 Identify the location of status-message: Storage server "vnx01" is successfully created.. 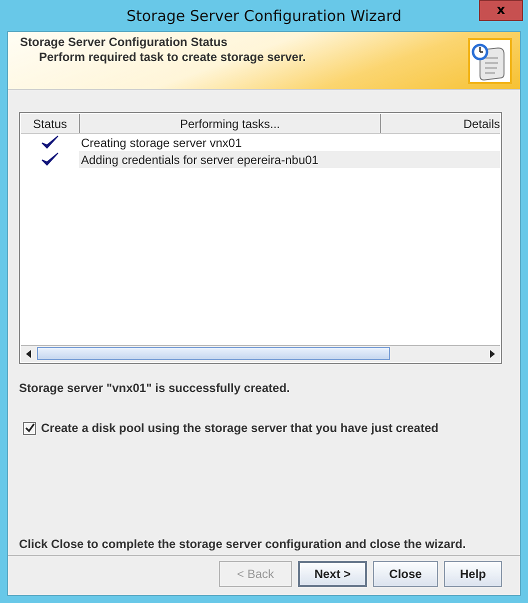
(155, 388).